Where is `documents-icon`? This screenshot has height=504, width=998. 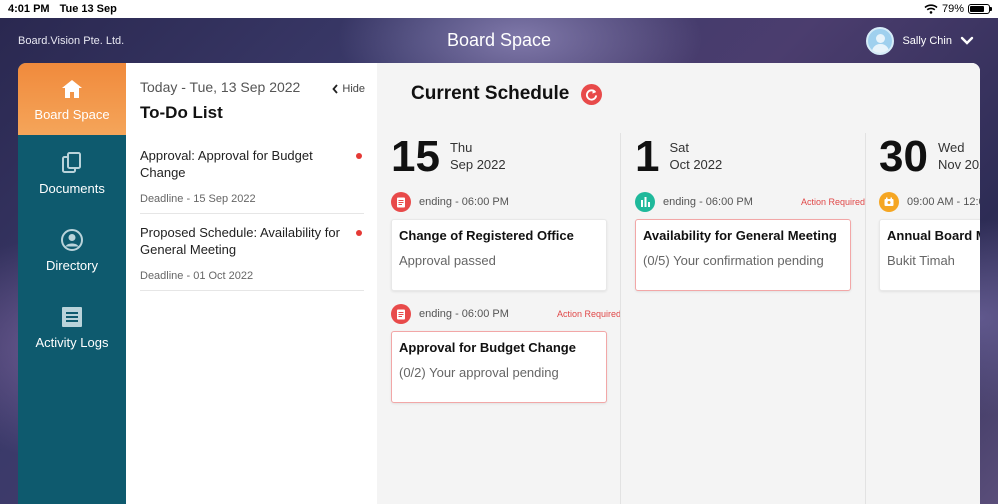 documents-icon is located at coordinates (71, 162).